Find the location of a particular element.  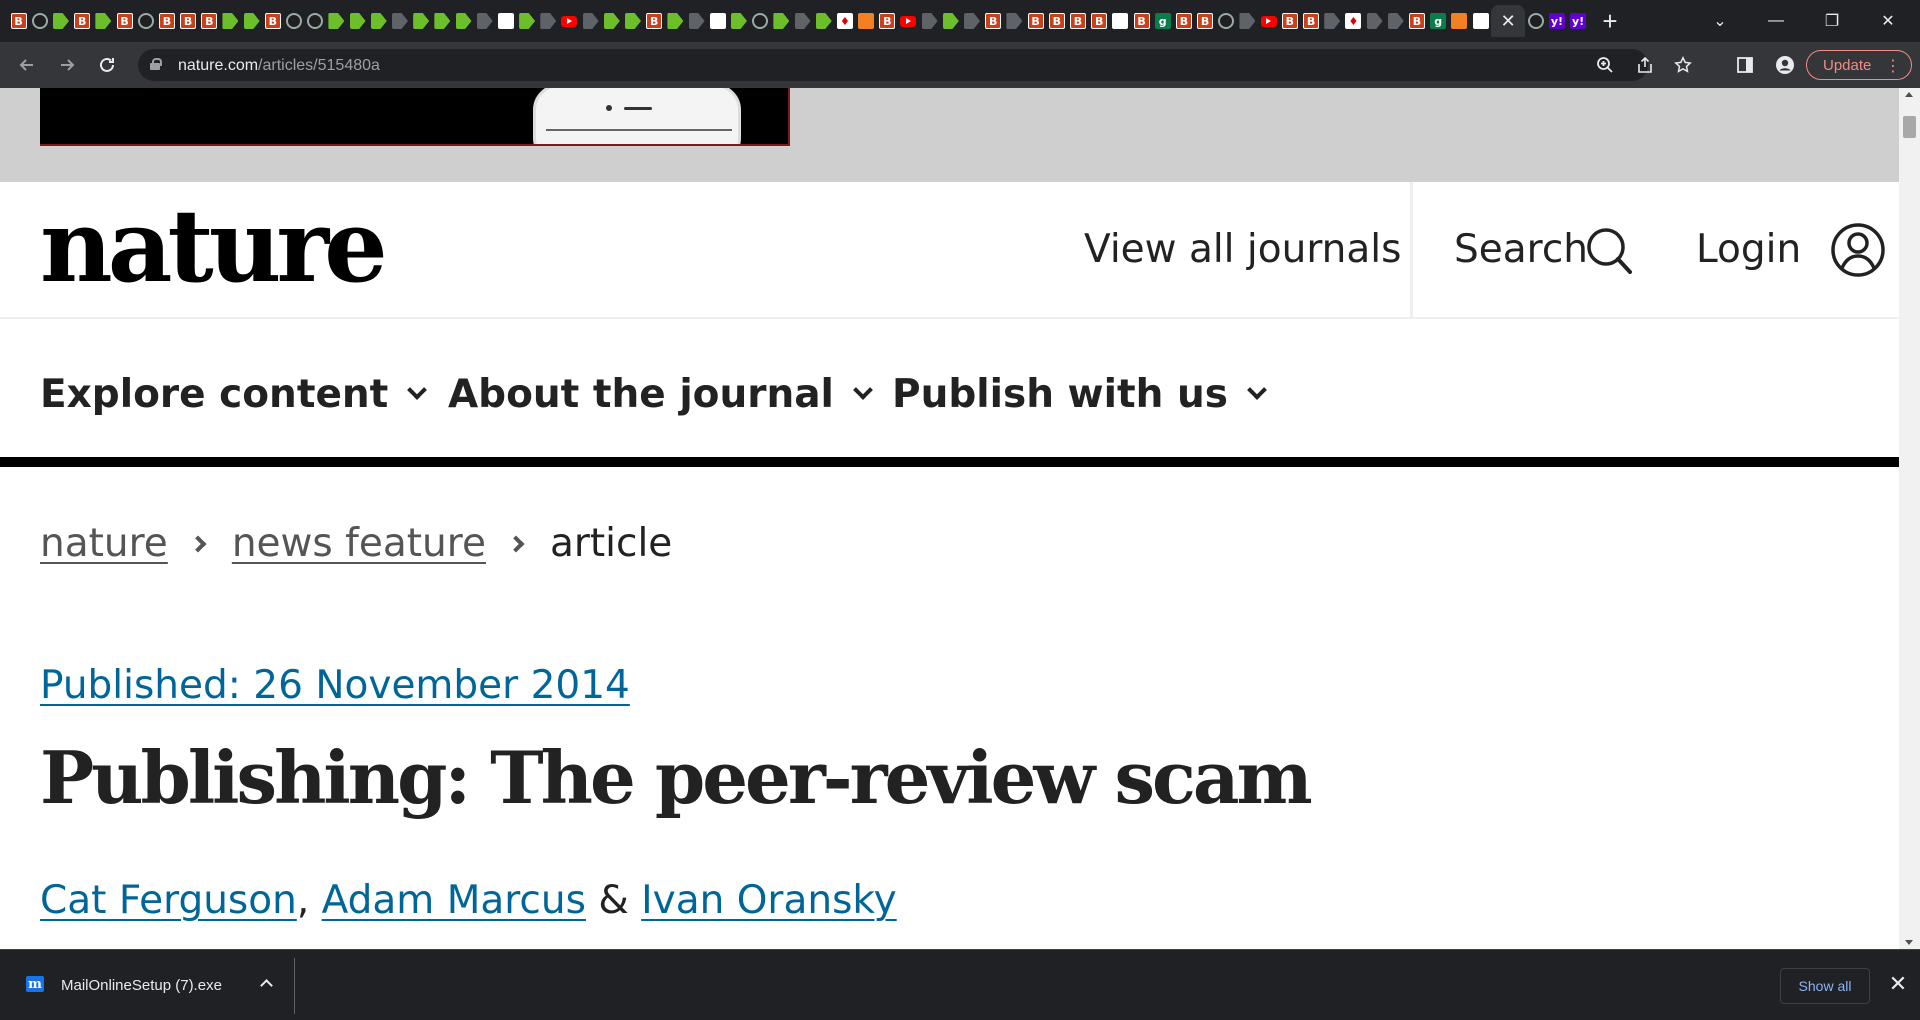

tab-7: B is located at coordinates (166, 21).